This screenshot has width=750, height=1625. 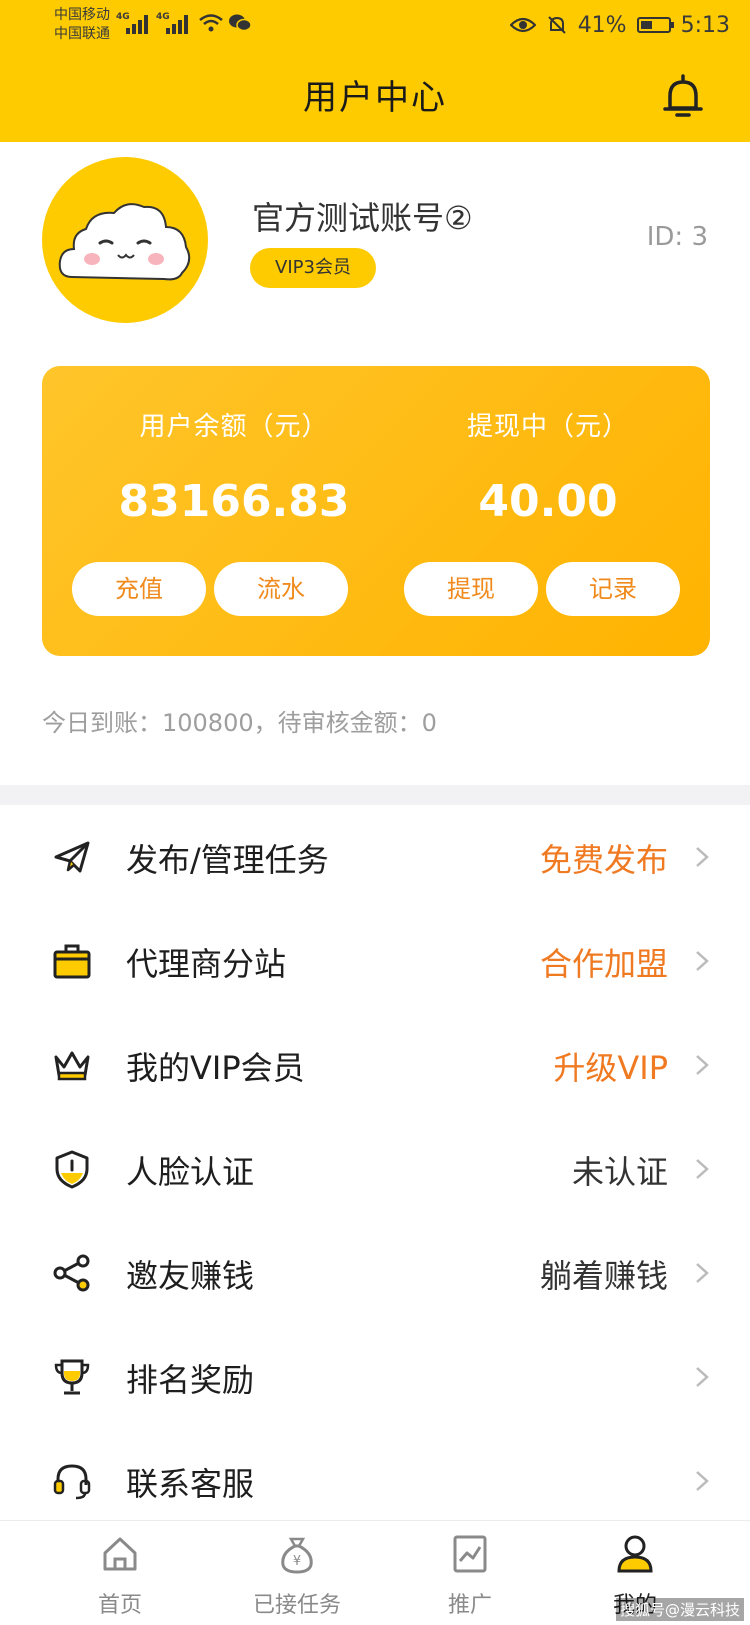 I want to click on app-header: 中国移动 中国联通 4G 4G 41% 5:13 用户中心, so click(x=375, y=71).